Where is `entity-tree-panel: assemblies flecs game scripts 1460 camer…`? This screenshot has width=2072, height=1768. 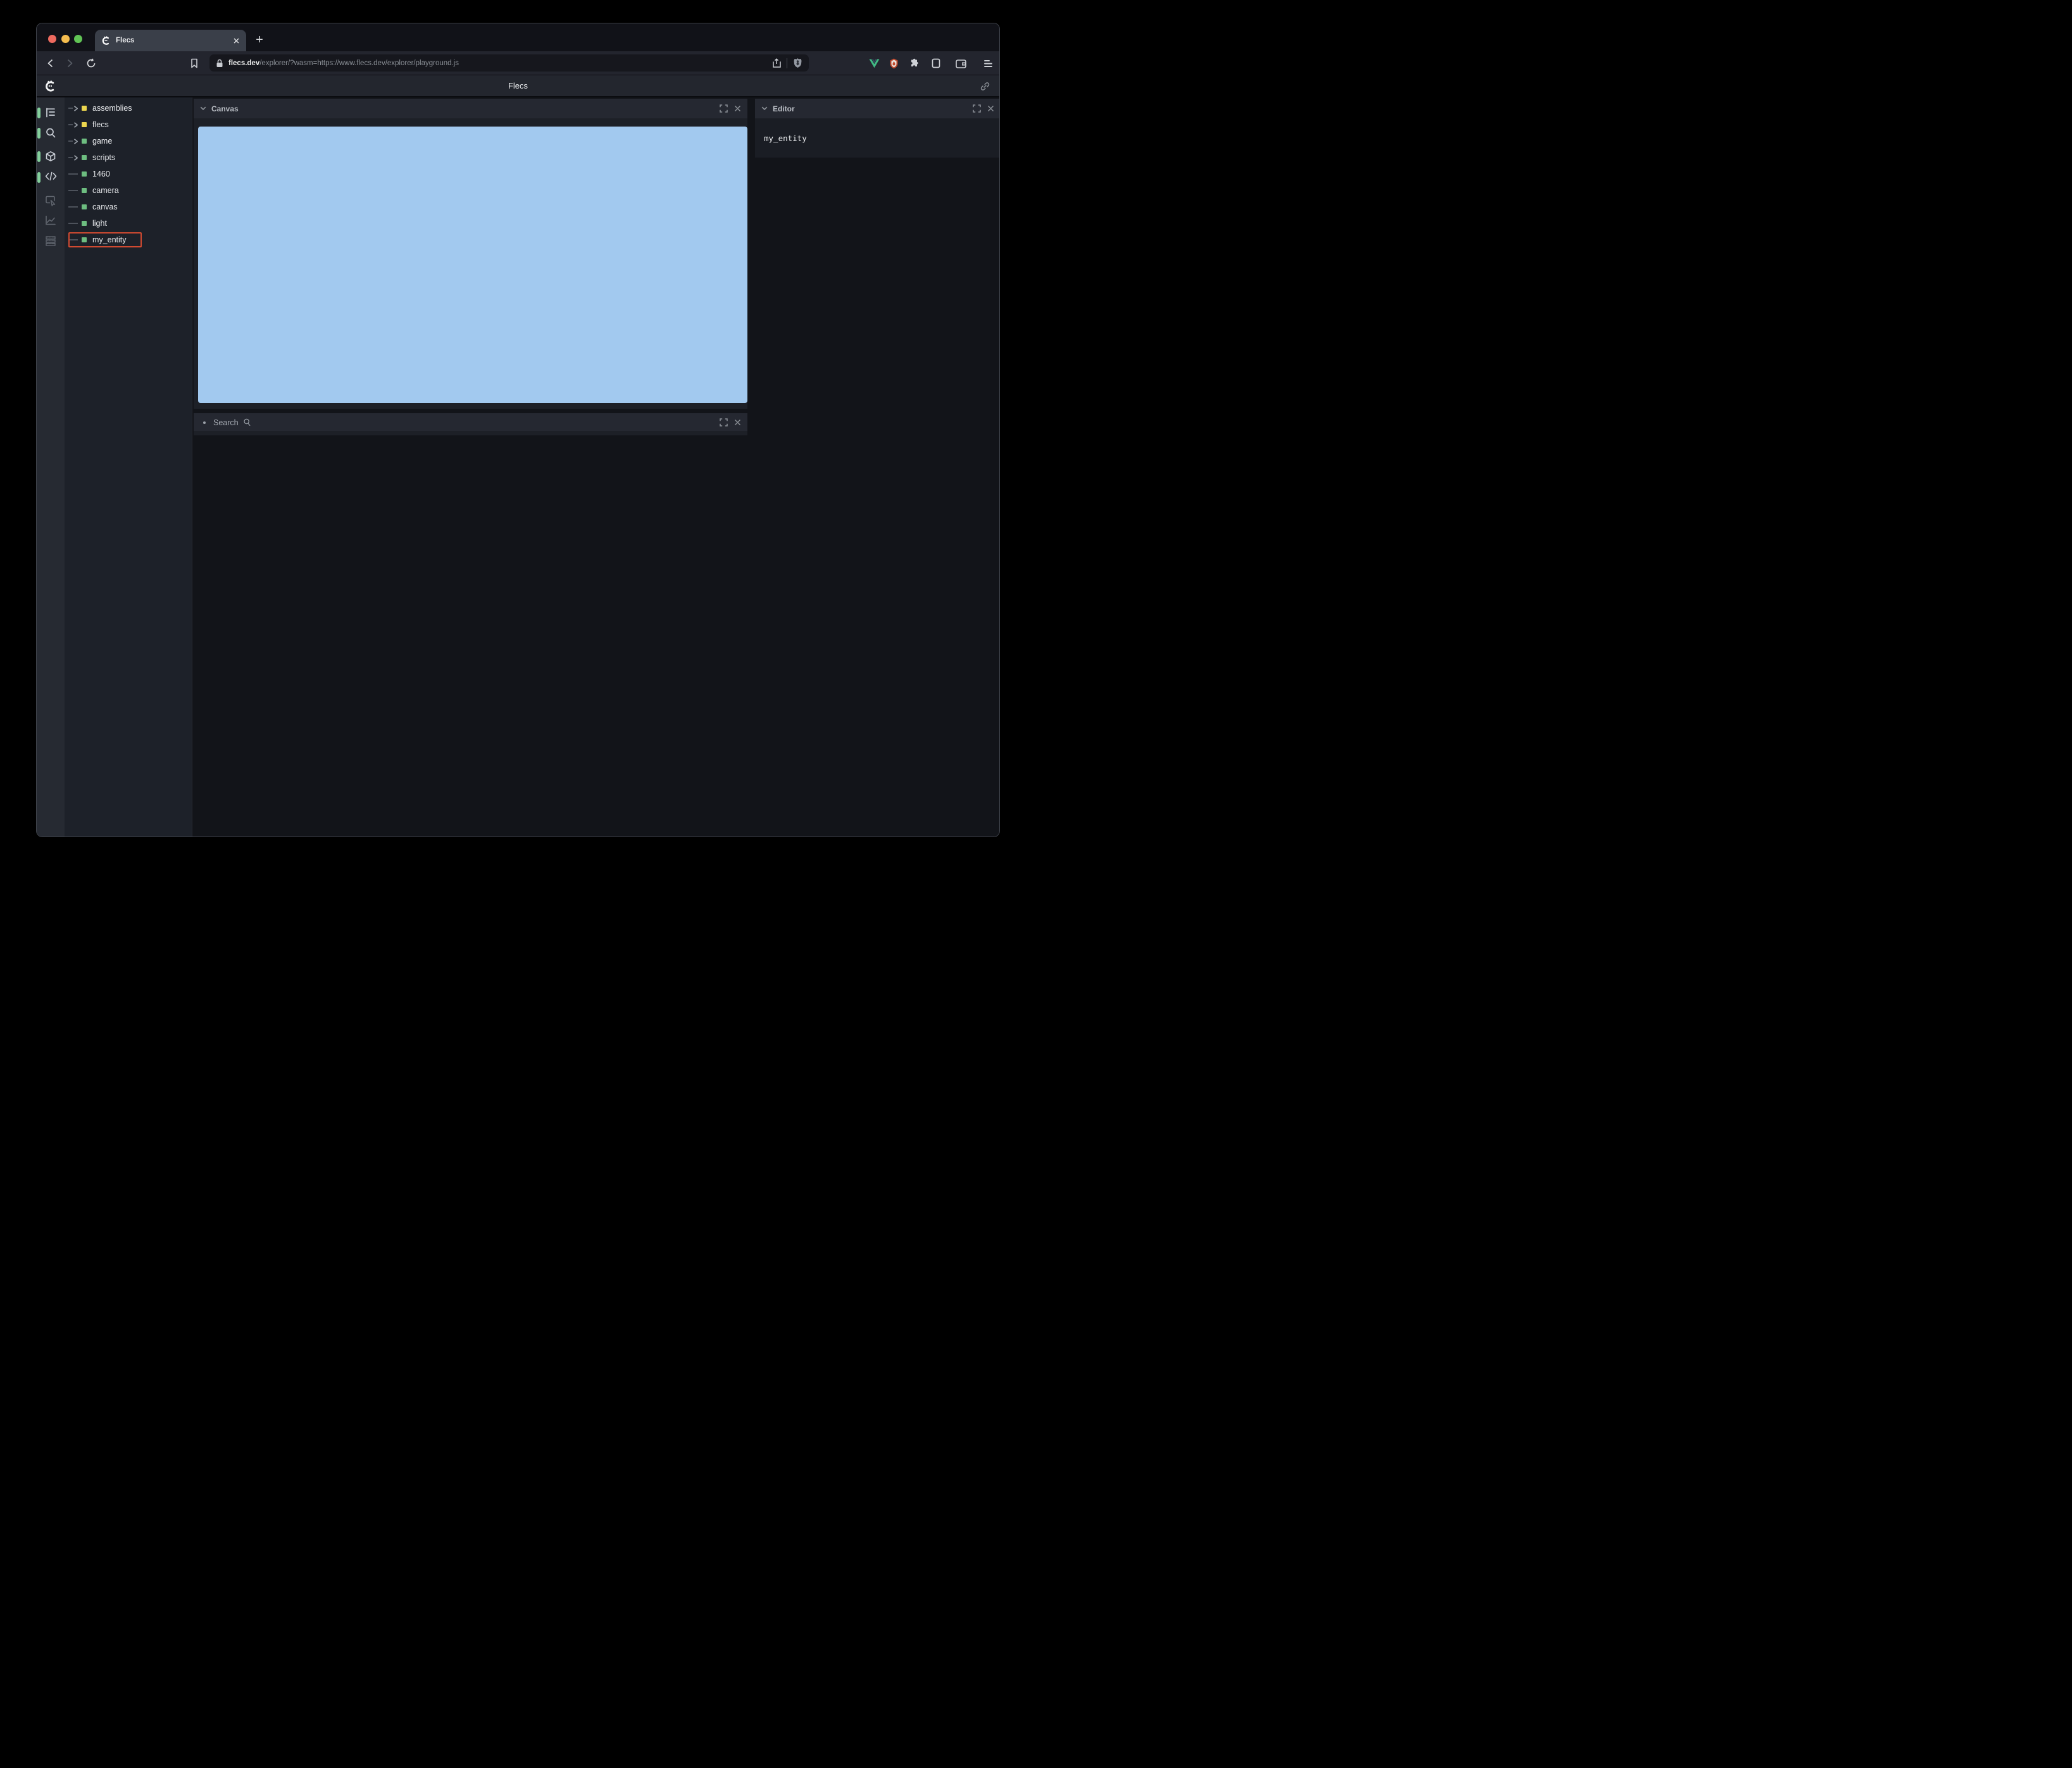
entity-tree-panel: assemblies flecs game scripts 1460 camer… is located at coordinates (128, 467).